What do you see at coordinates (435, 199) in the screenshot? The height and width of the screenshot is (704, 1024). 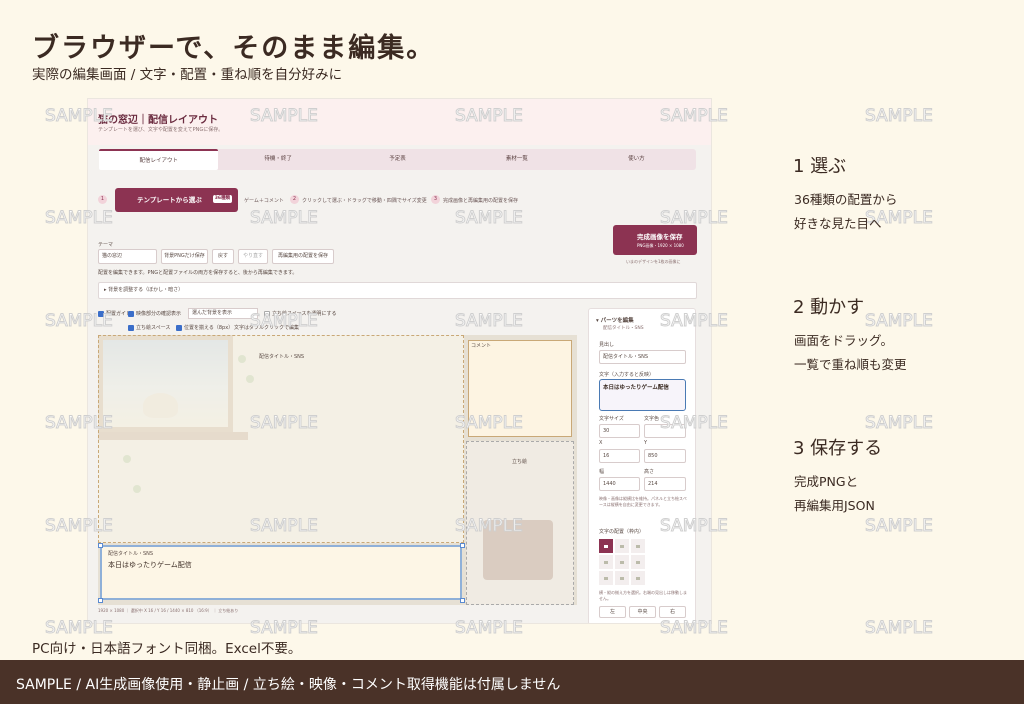 I see `step-3-number: 3` at bounding box center [435, 199].